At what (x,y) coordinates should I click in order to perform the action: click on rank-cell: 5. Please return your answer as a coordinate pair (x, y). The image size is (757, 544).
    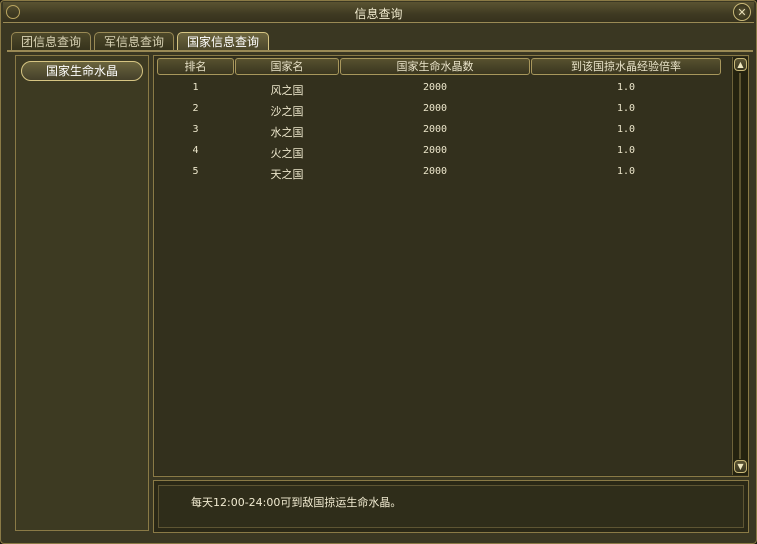
    Looking at the image, I should click on (195, 171).